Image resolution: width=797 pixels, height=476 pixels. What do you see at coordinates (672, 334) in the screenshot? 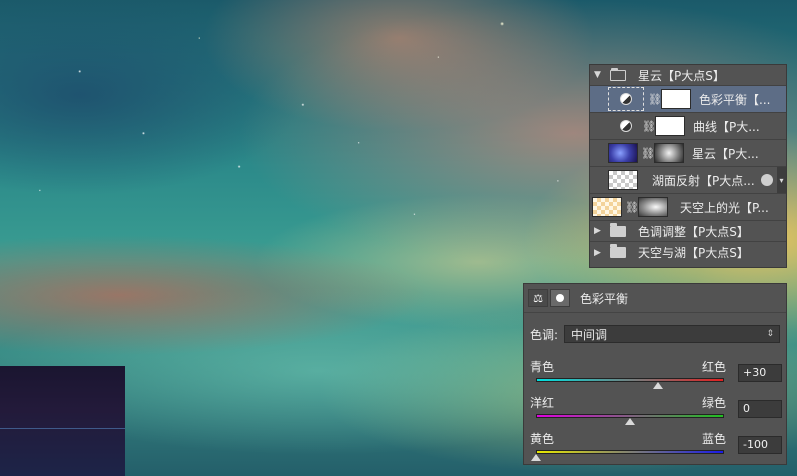
I see `tone-select: 中间调 ⇕` at bounding box center [672, 334].